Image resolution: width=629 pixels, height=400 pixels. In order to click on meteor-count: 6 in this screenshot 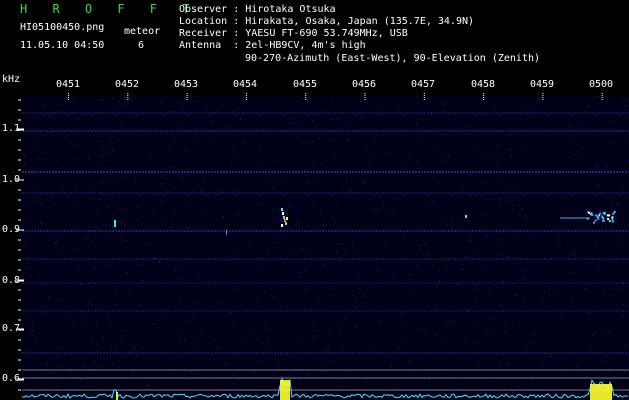, I will do `click(141, 45)`.